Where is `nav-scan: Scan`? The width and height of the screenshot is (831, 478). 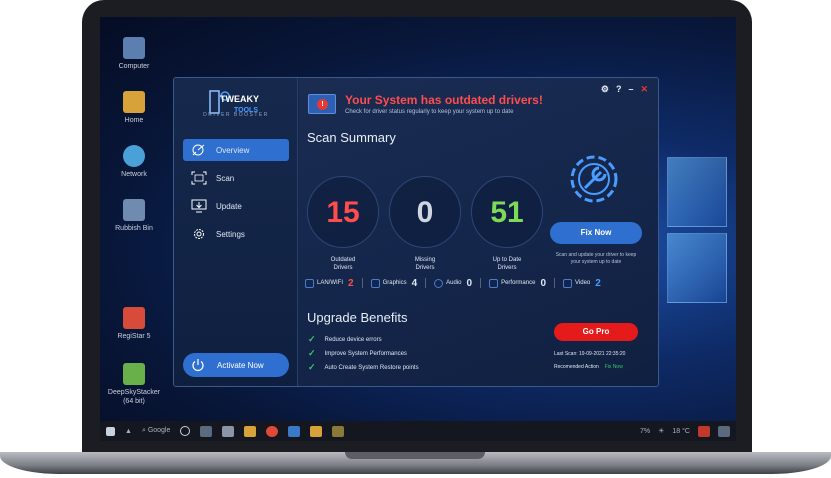
nav-scan: Scan is located at coordinates (236, 178).